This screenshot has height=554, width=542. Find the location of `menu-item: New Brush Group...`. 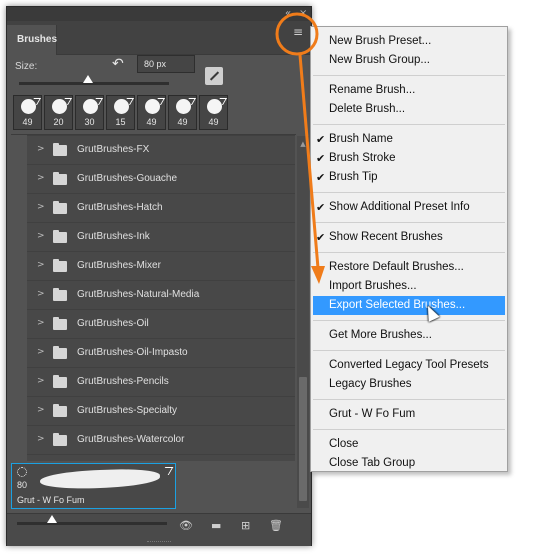

menu-item: New Brush Group... is located at coordinates (409, 60).